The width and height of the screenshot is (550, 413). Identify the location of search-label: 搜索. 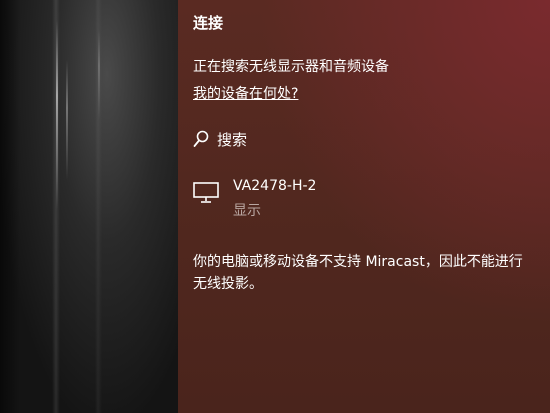
(232, 139).